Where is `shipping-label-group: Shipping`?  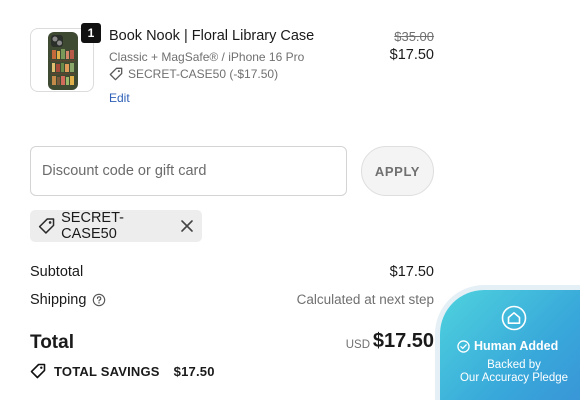
shipping-label-group: Shipping is located at coordinates (68, 300).